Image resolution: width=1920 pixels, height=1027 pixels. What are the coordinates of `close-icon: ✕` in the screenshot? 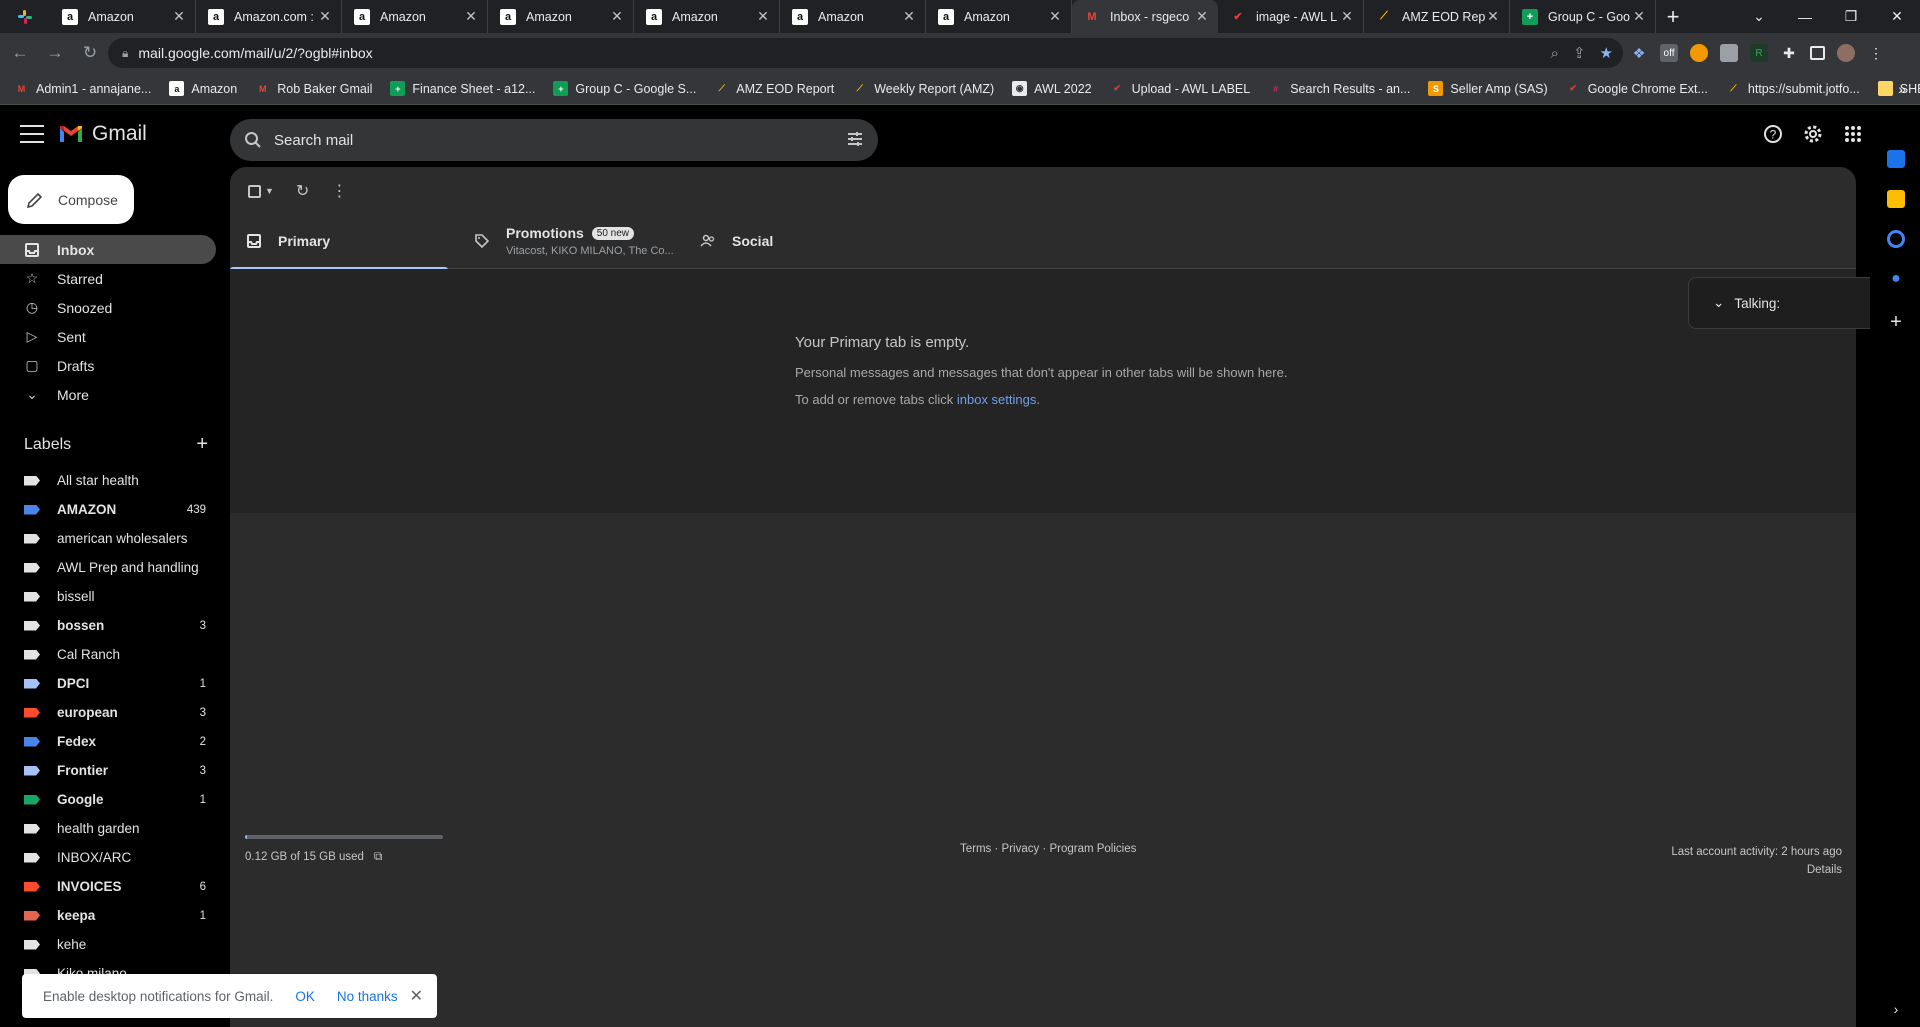 It's located at (416, 996).